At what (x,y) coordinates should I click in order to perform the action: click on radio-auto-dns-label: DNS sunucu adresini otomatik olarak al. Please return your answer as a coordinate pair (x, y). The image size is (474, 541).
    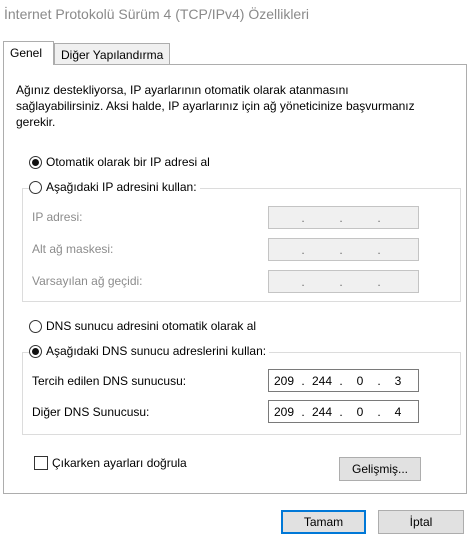
    Looking at the image, I should click on (151, 326).